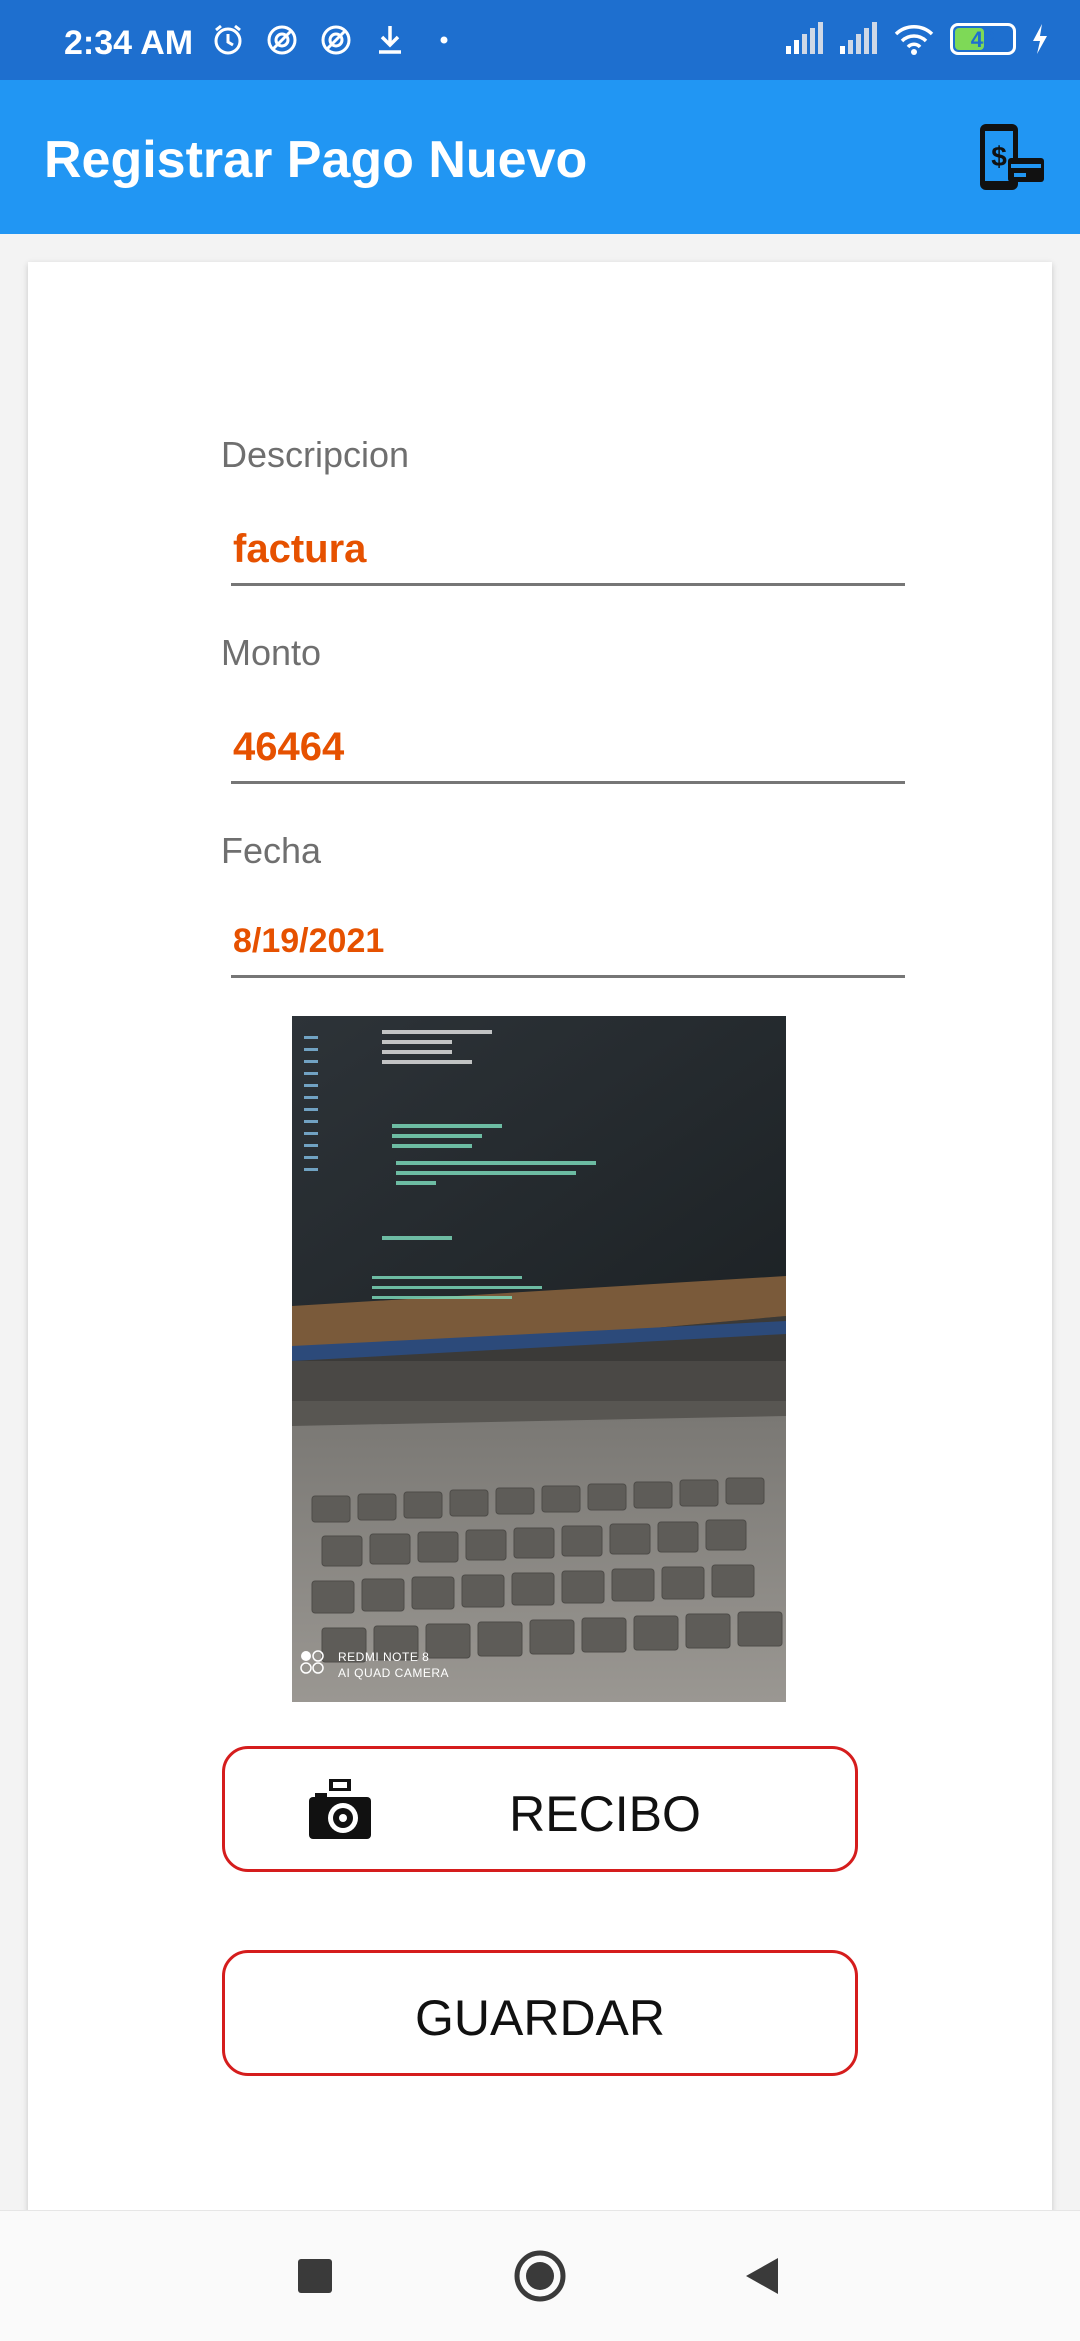 Image resolution: width=1080 pixels, height=2341 pixels. What do you see at coordinates (914, 40) in the screenshot?
I see `wifi-icon` at bounding box center [914, 40].